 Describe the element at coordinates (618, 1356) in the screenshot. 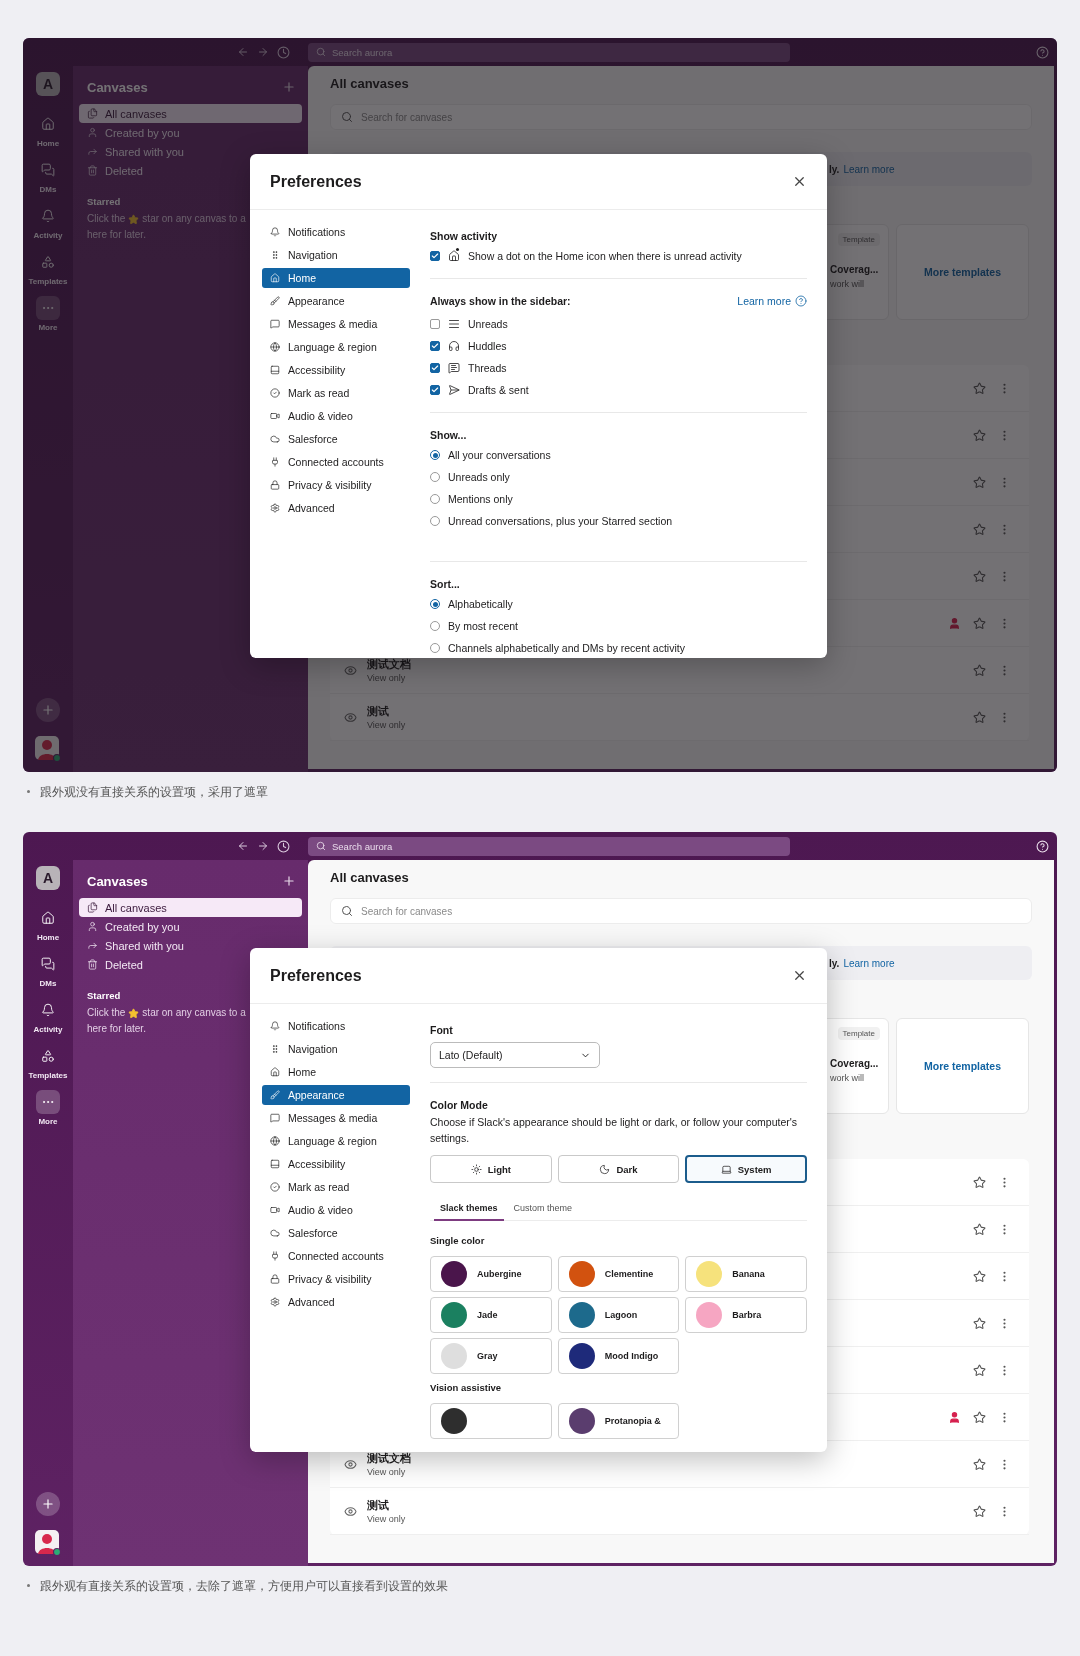

I see `theme-swatch: Mood Indigo` at that location.